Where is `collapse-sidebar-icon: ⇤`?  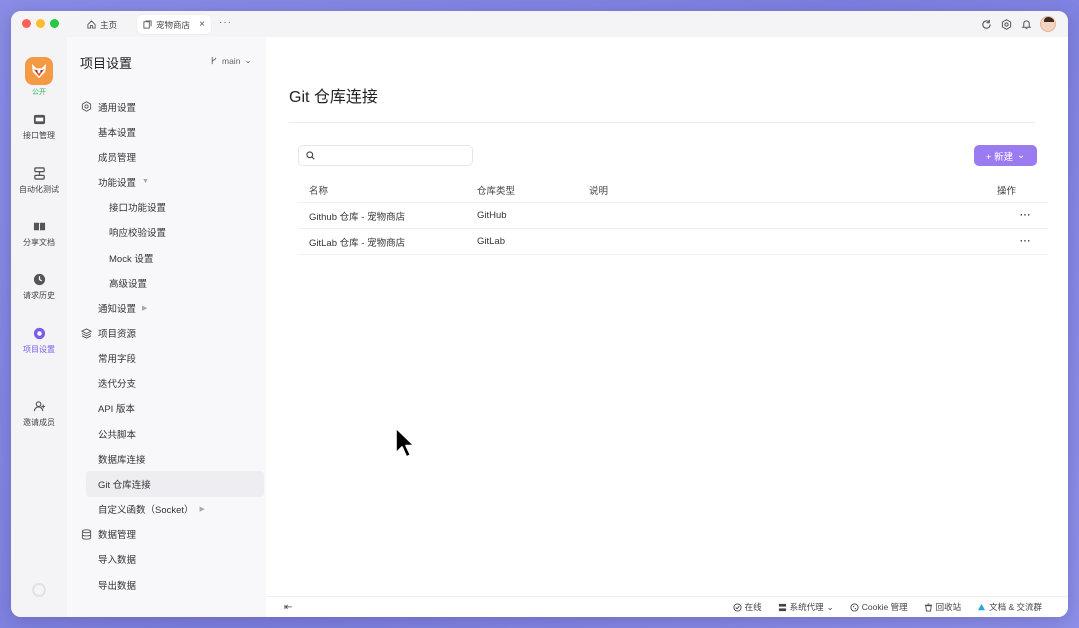 collapse-sidebar-icon: ⇤ is located at coordinates (288, 607).